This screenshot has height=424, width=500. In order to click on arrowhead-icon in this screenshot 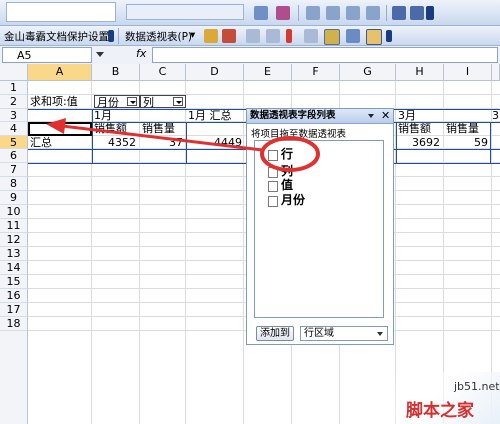, I will do `click(56, 126)`.